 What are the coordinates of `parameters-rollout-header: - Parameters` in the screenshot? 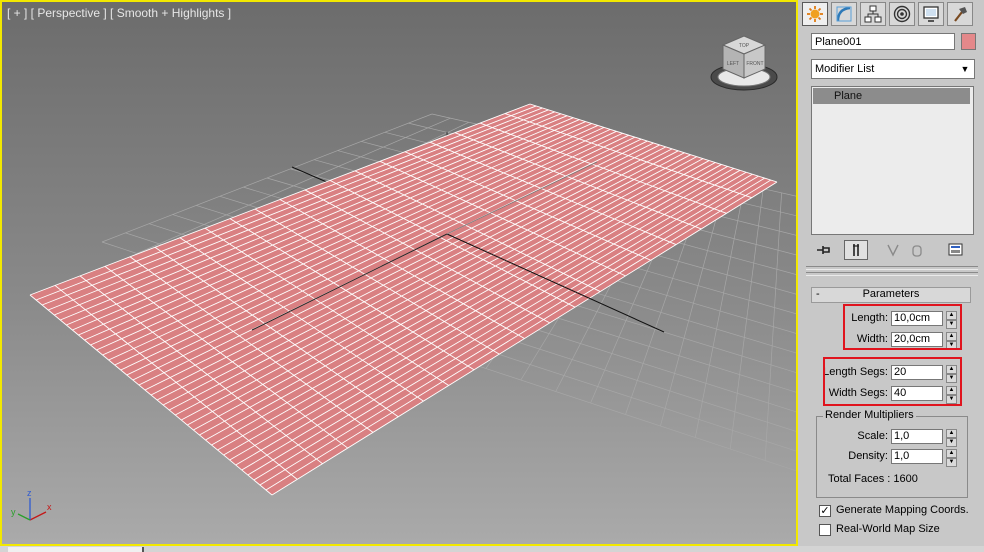 It's located at (891, 295).